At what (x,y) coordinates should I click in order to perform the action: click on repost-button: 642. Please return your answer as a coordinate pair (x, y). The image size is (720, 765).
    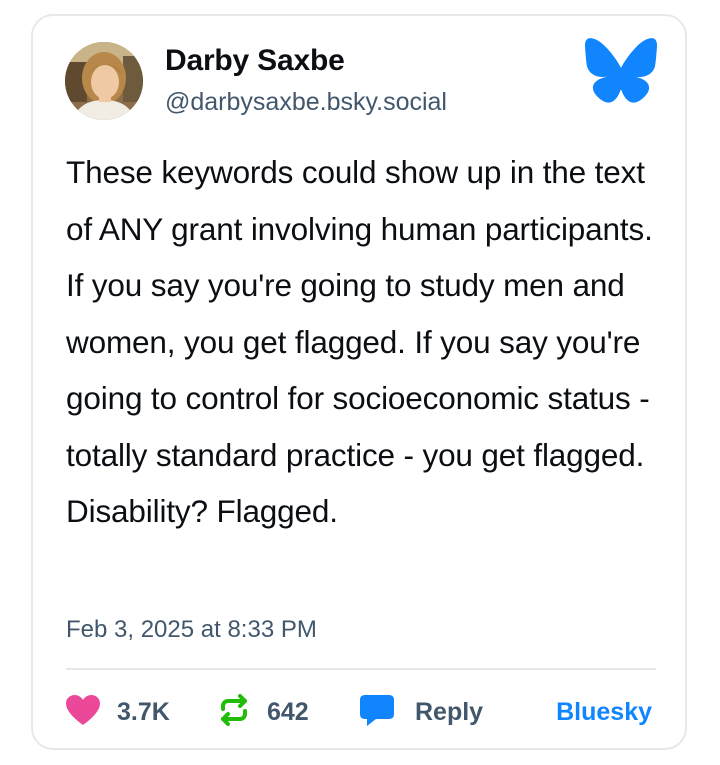
    Looking at the image, I should click on (263, 712).